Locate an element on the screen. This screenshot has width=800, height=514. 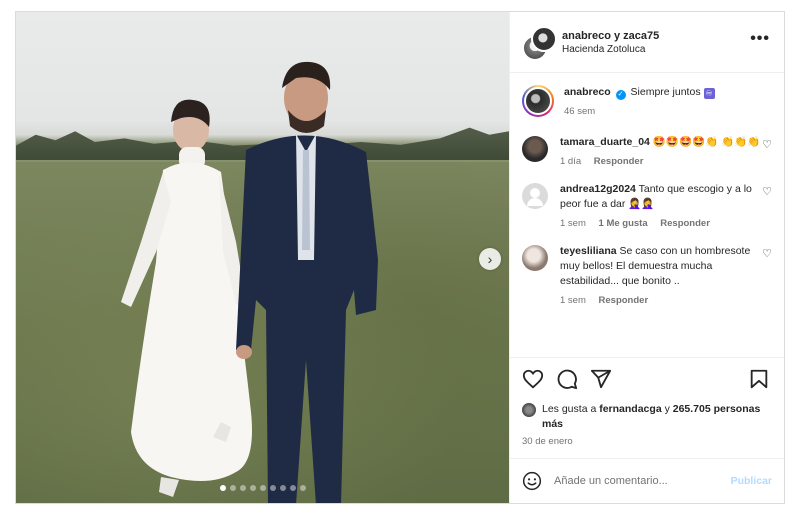
collab-avatars is located at coordinates (539, 43).